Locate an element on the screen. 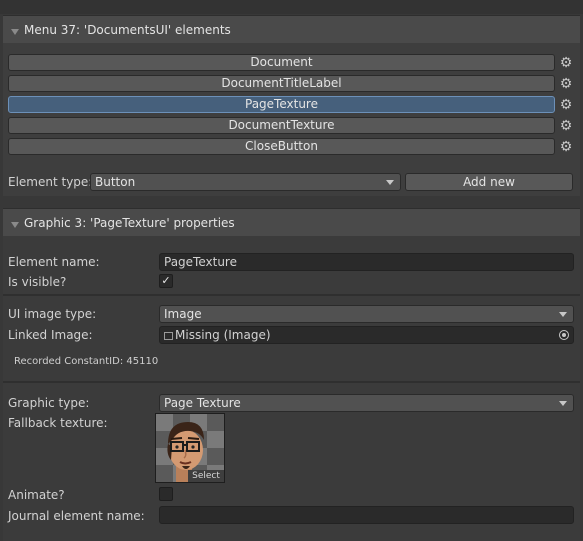  image-icon is located at coordinates (168, 336).